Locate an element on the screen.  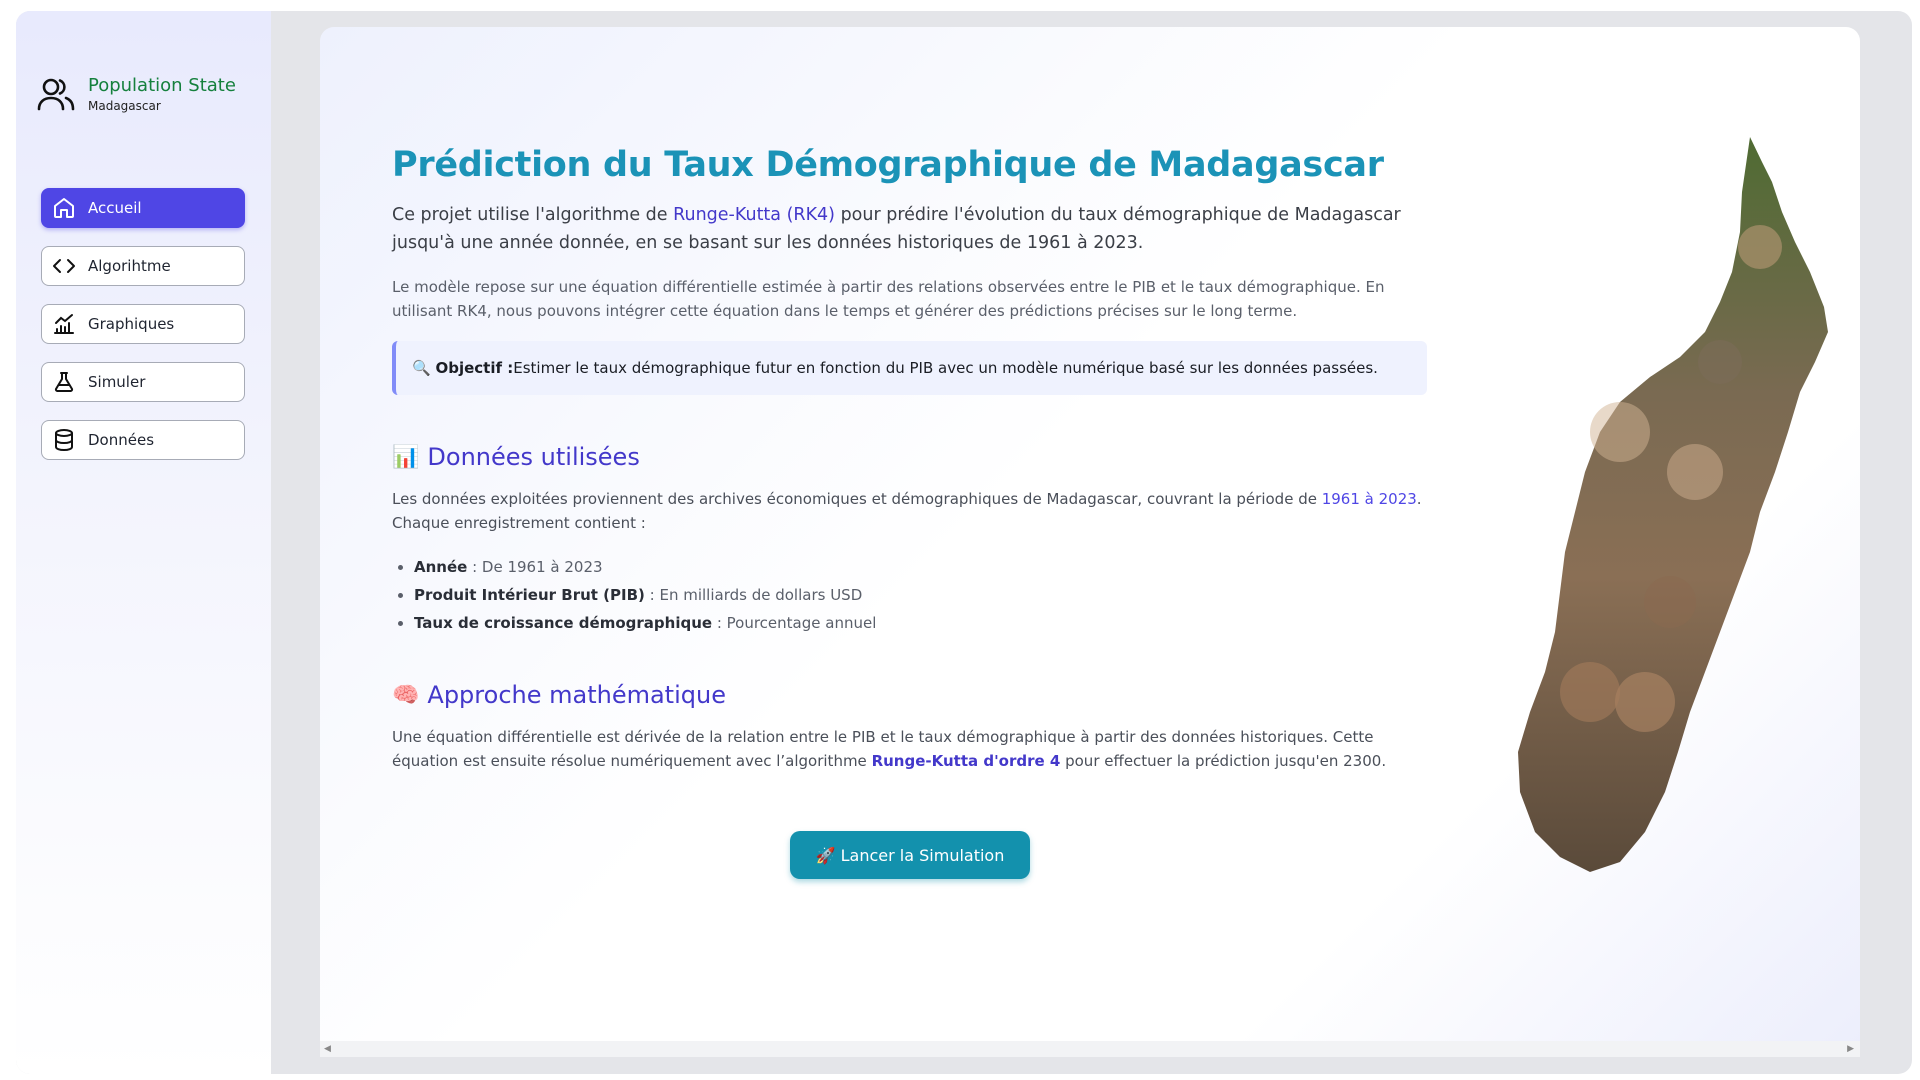
scroll-right-icon: ▶ is located at coordinates (1850, 1049).